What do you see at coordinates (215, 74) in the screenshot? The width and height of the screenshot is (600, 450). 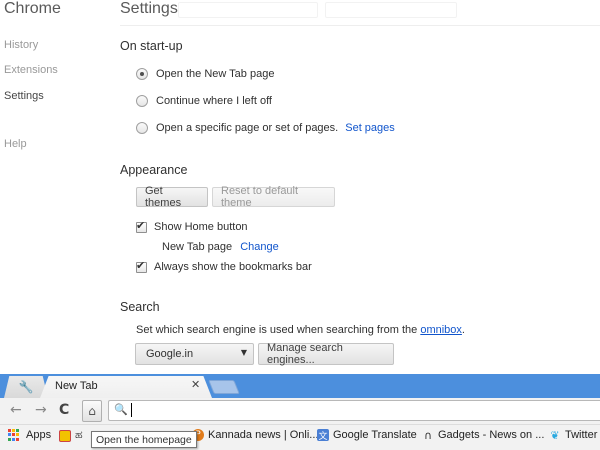 I see `radio-label: Open the New Tab page` at bounding box center [215, 74].